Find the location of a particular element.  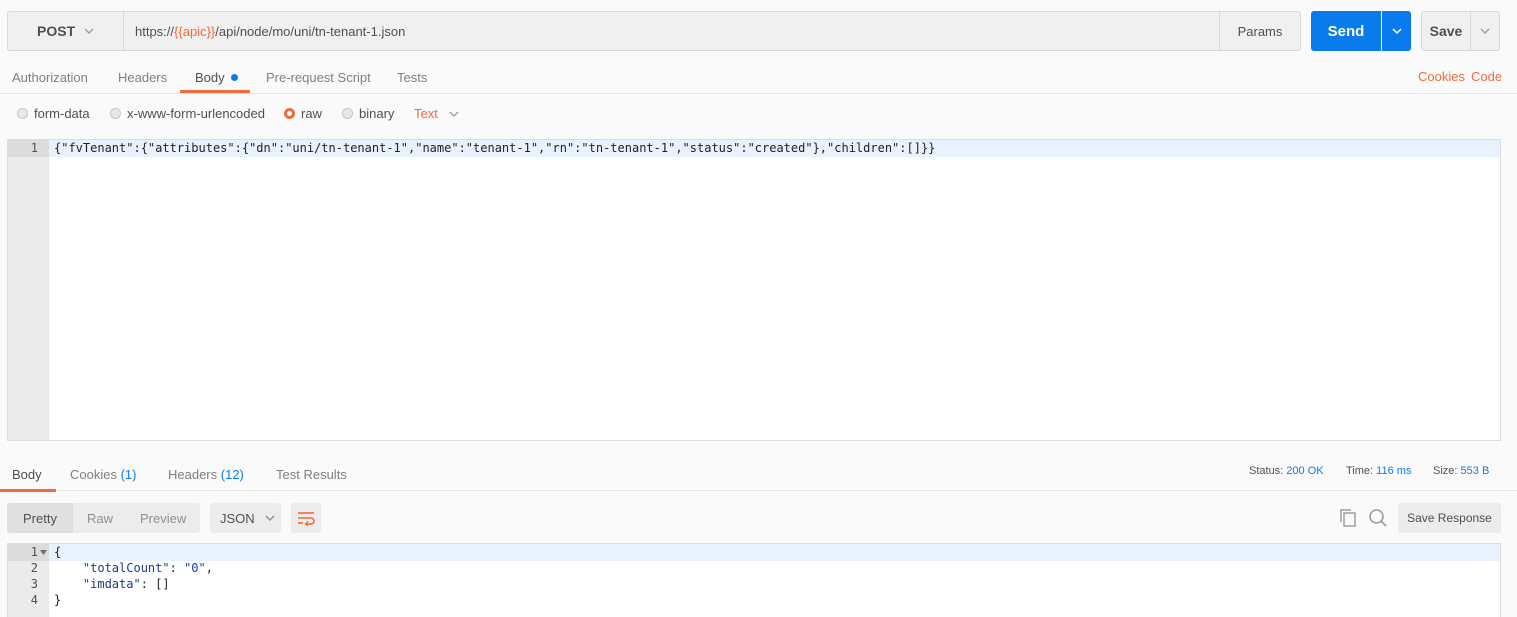

save-dropdown-button is located at coordinates (1485, 31).